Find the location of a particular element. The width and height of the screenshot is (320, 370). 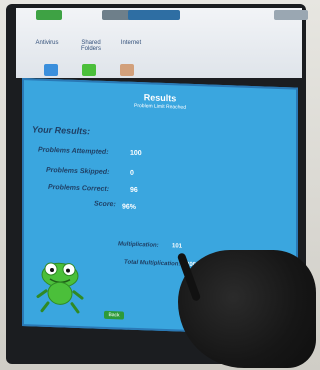

desktop-icon-shared-folders: Shared Folders is located at coordinates (91, 38).